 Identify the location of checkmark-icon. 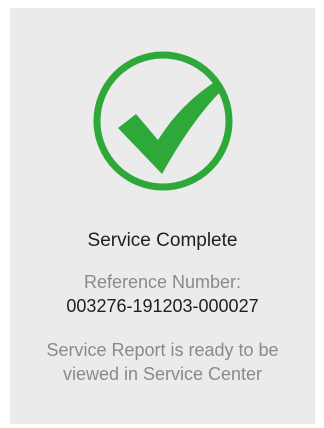
(163, 121).